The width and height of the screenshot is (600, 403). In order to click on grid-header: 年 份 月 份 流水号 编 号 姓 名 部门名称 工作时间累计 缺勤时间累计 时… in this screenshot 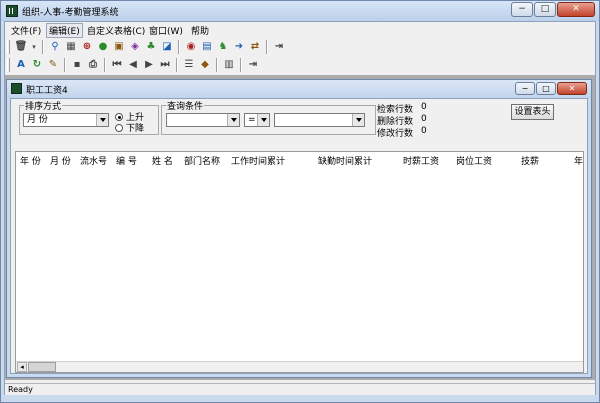, I will do `click(299, 159)`.